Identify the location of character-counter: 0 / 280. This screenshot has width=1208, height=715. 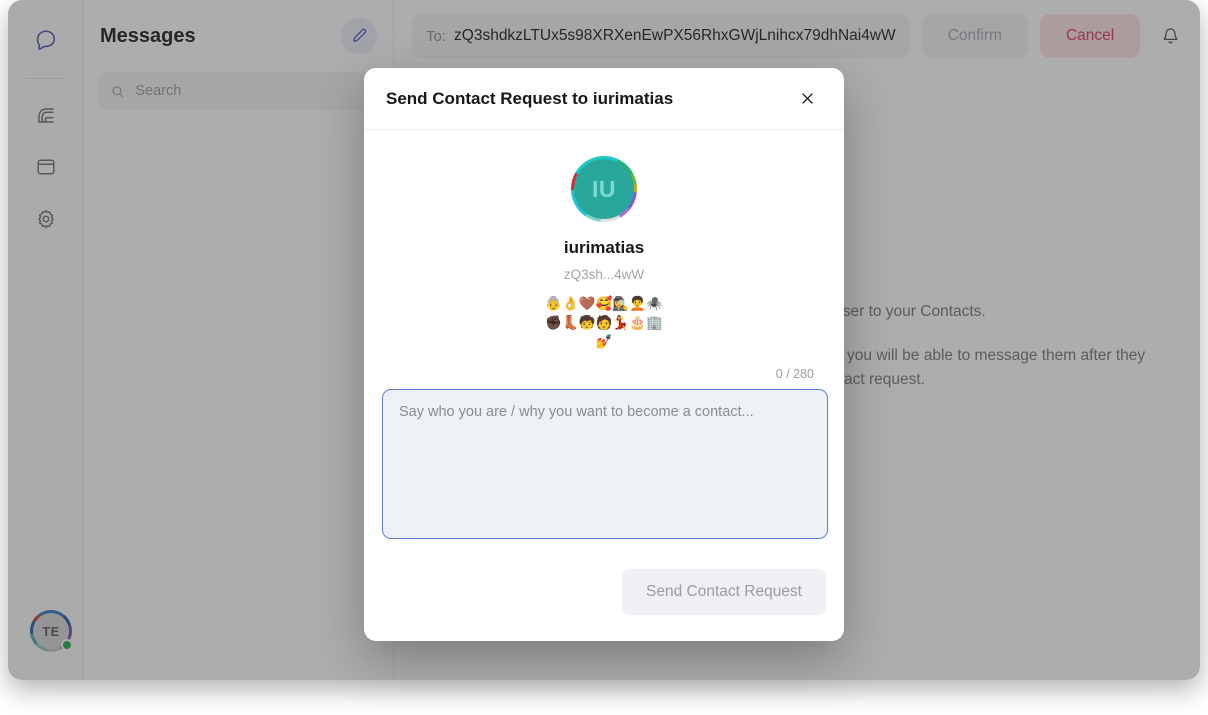
(794, 374).